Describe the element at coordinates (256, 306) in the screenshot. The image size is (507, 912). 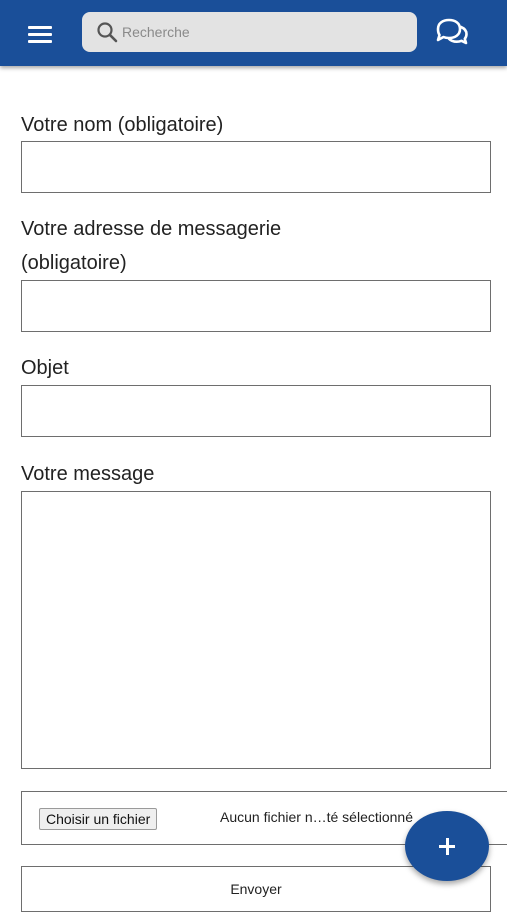
I see `email-field` at that location.